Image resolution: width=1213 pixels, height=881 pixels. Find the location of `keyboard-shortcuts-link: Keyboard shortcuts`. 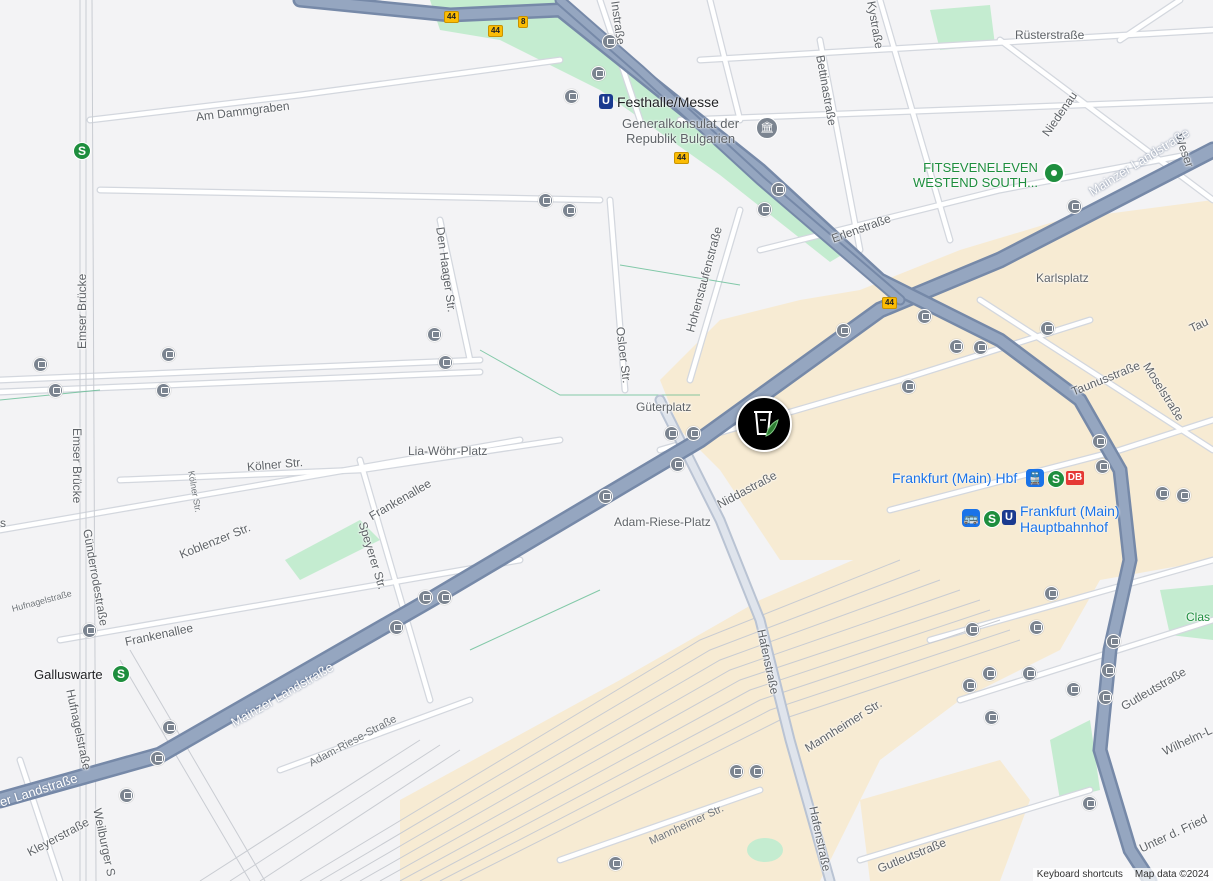

keyboard-shortcuts-link: Keyboard shortcuts is located at coordinates (1080, 874).